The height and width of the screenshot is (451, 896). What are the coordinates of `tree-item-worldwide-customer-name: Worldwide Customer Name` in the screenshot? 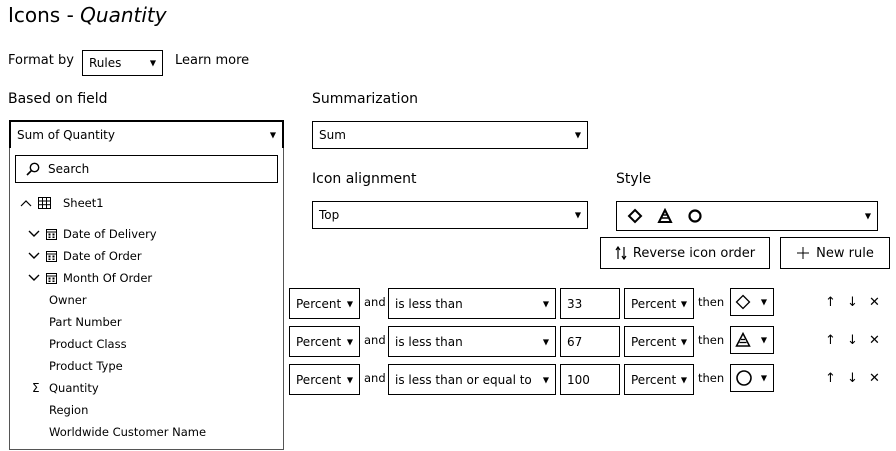 It's located at (127, 432).